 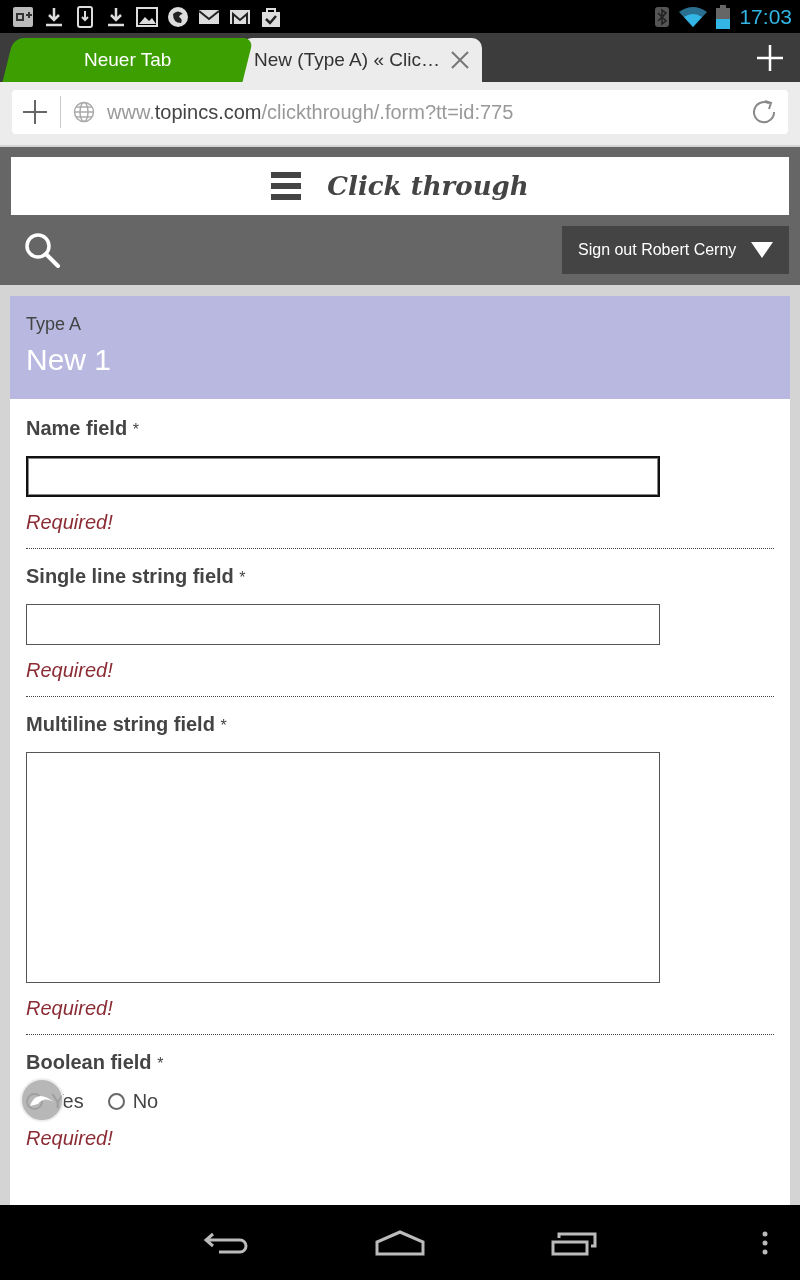 I want to click on google-plus-icon, so click(x=23, y=16).